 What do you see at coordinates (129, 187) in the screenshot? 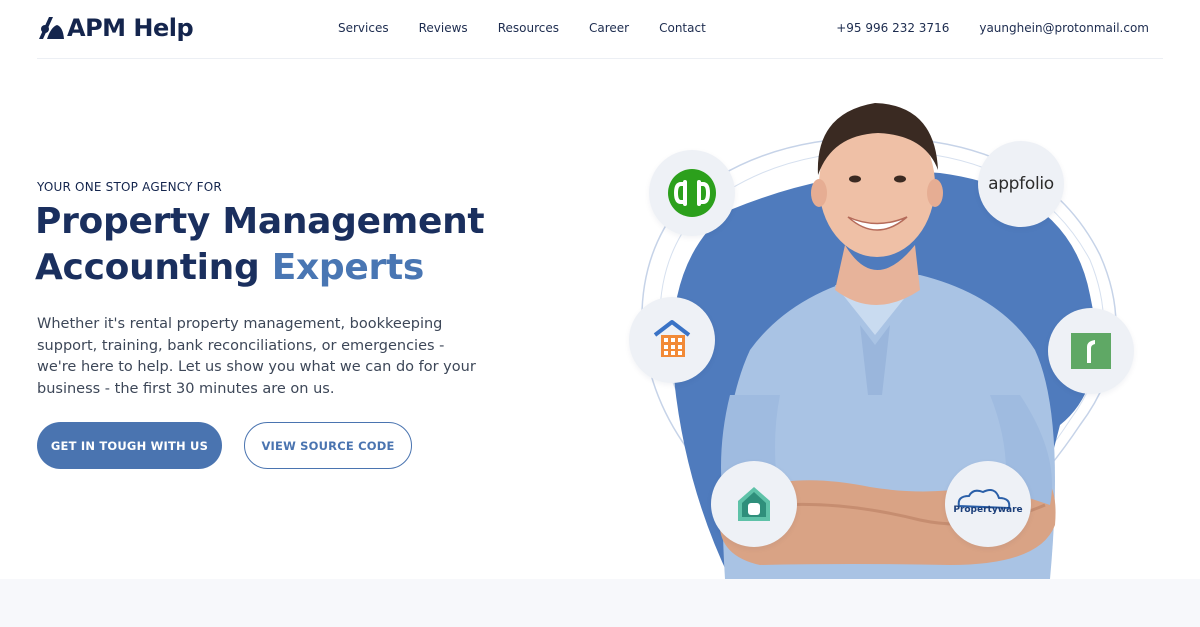
I see `hero-eyebrow: YOUR ONE STOP AGENCY FOR` at bounding box center [129, 187].